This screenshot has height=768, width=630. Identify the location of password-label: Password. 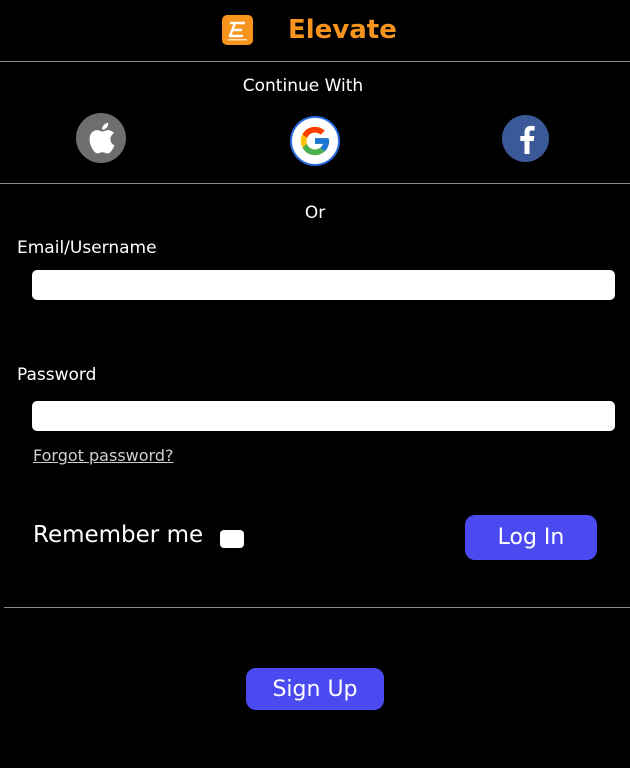
(57, 375).